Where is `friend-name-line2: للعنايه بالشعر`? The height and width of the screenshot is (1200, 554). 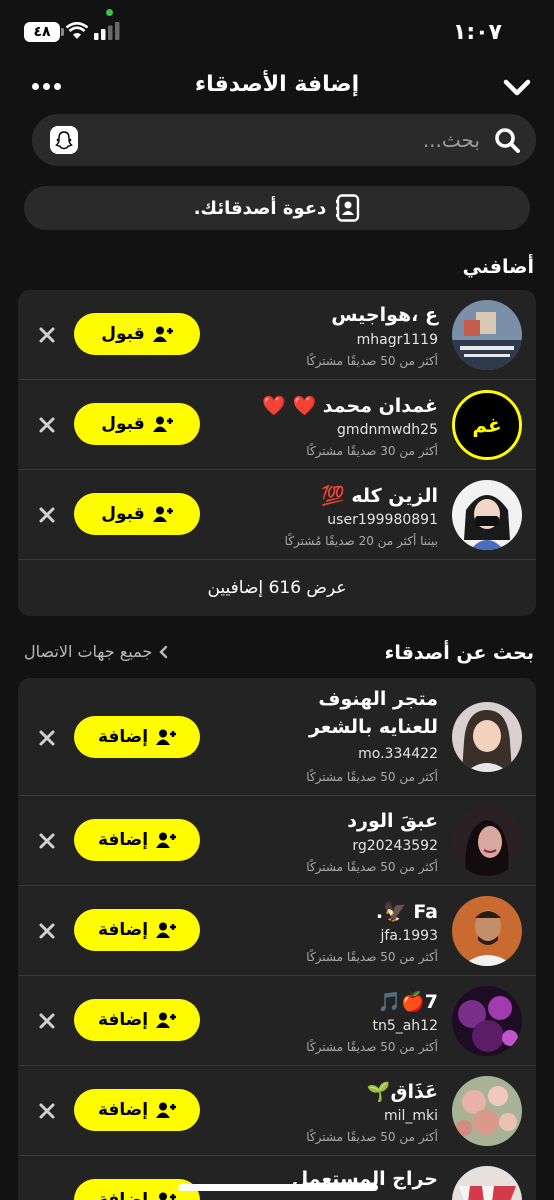
friend-name-line2: للعنايه بالشعر is located at coordinates (373, 727).